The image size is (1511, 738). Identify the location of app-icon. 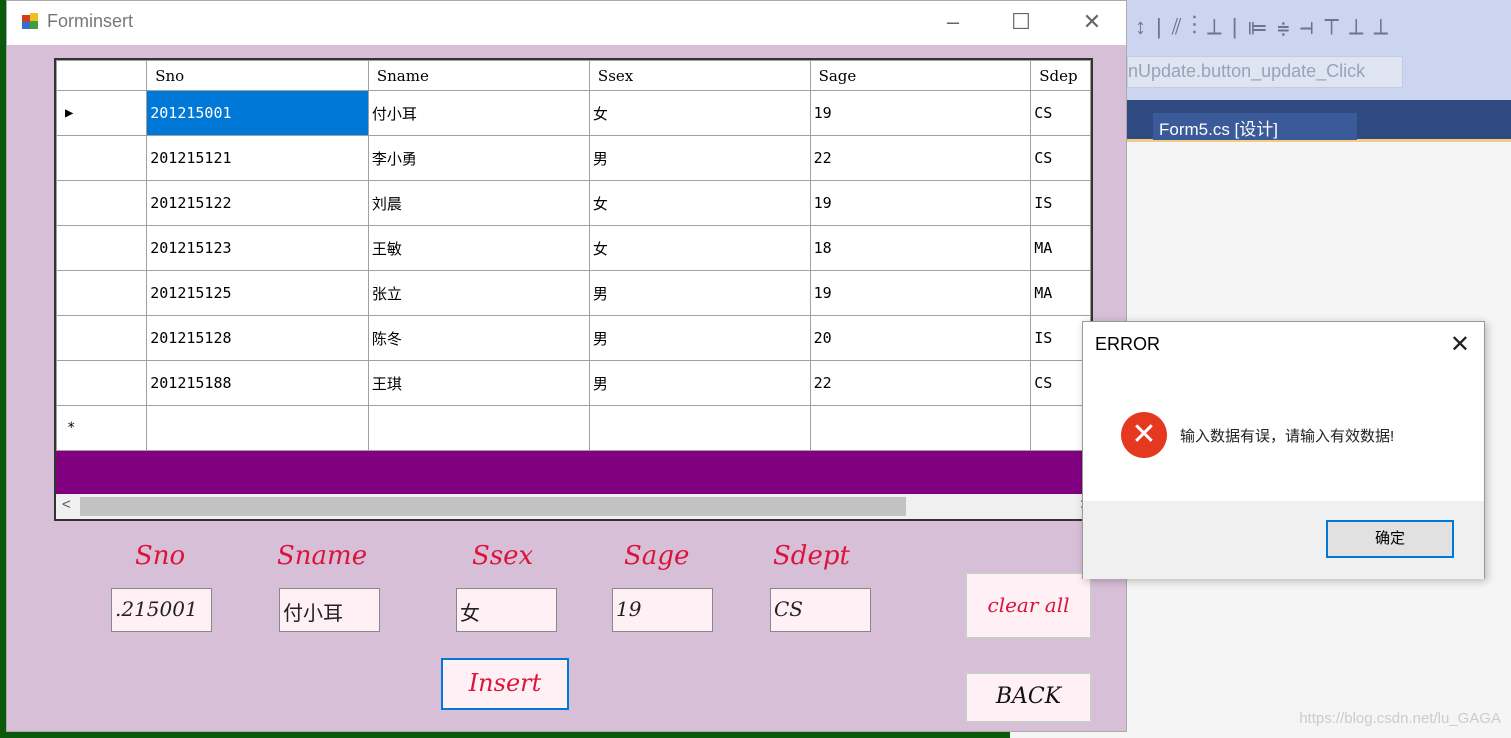
(30, 21).